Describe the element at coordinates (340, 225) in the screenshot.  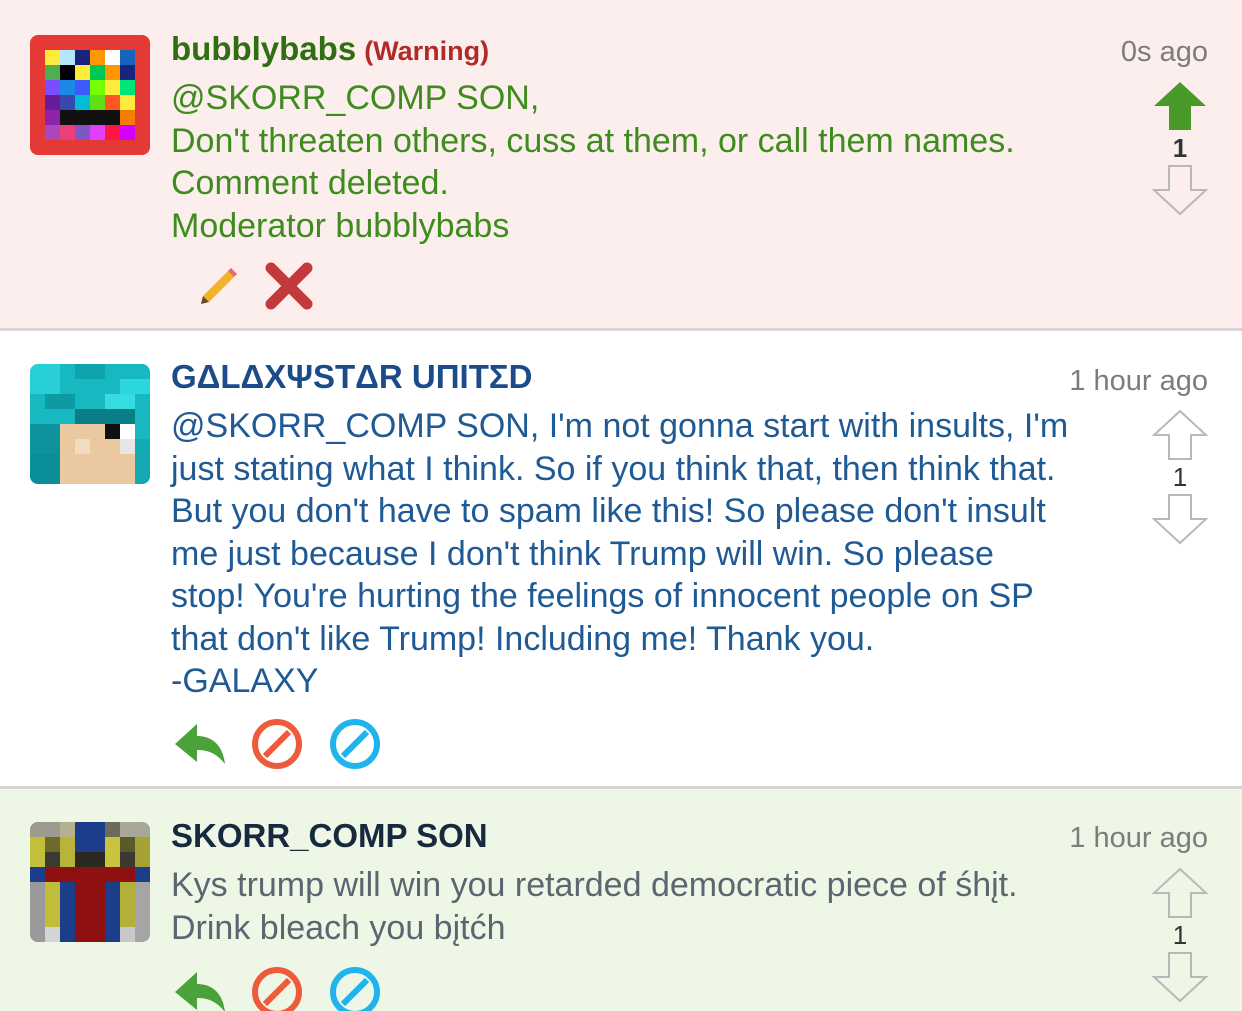
I see `comment-line: Moderator bubblybabs` at that location.